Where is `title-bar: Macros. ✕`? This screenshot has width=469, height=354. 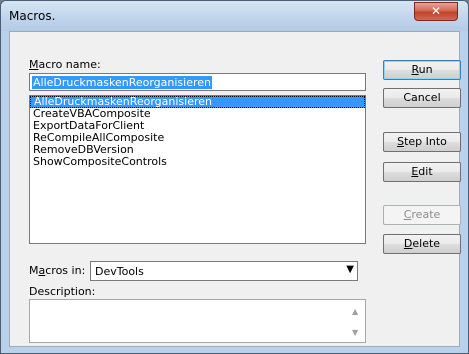
title-bar: Macros. ✕ is located at coordinates (234, 16).